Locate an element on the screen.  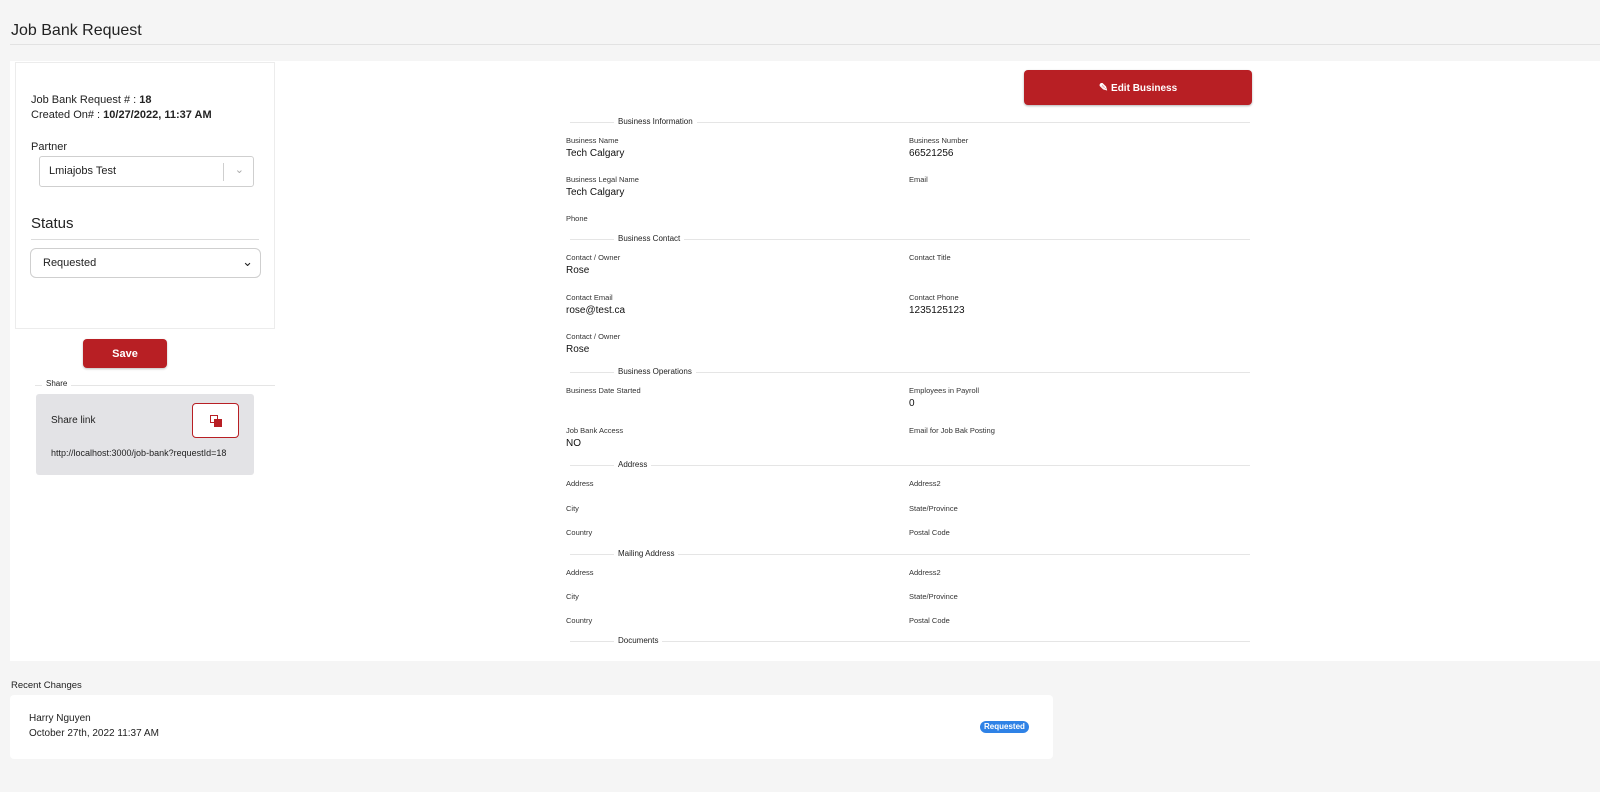
created-on-value: 10/27/2022, 11:37 AM is located at coordinates (157, 115).